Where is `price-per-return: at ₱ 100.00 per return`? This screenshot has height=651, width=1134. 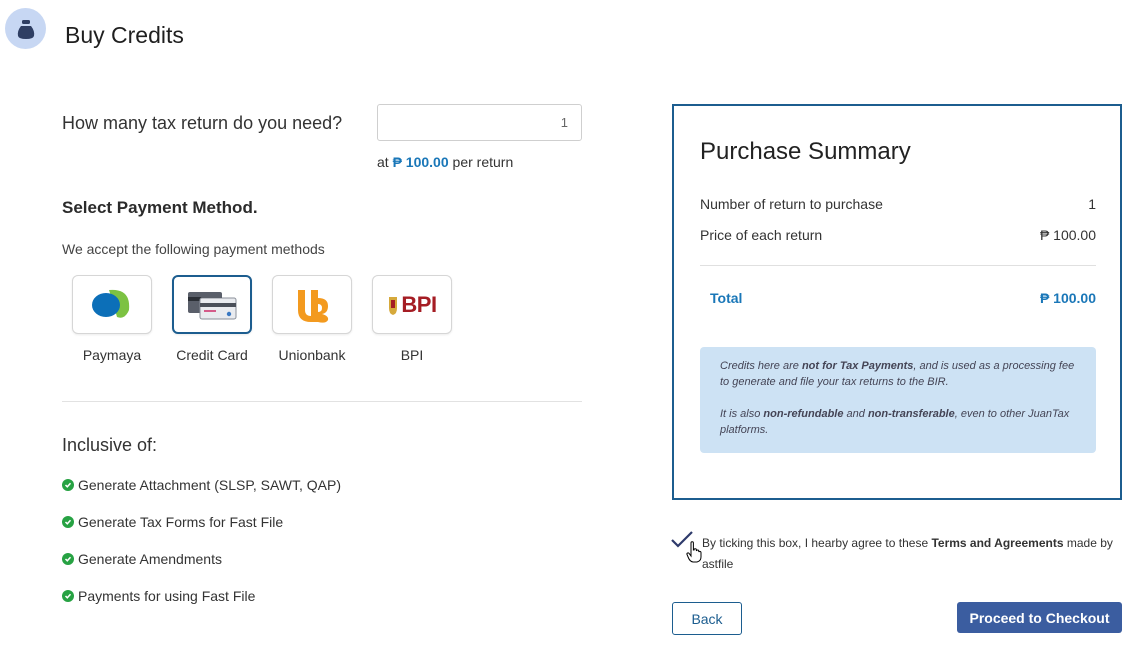 price-per-return: at ₱ 100.00 per return is located at coordinates (445, 162).